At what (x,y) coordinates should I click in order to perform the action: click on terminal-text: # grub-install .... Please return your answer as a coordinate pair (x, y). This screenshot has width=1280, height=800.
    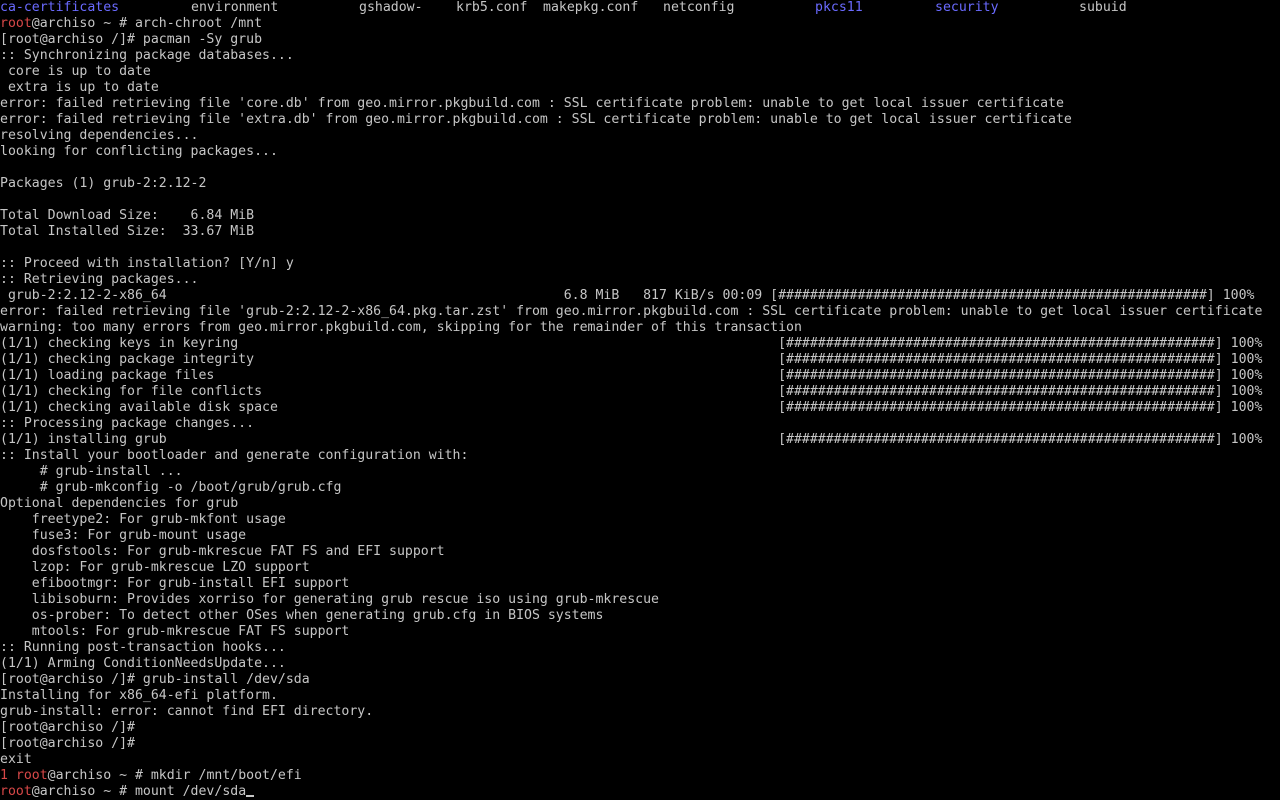
    Looking at the image, I should click on (91, 471).